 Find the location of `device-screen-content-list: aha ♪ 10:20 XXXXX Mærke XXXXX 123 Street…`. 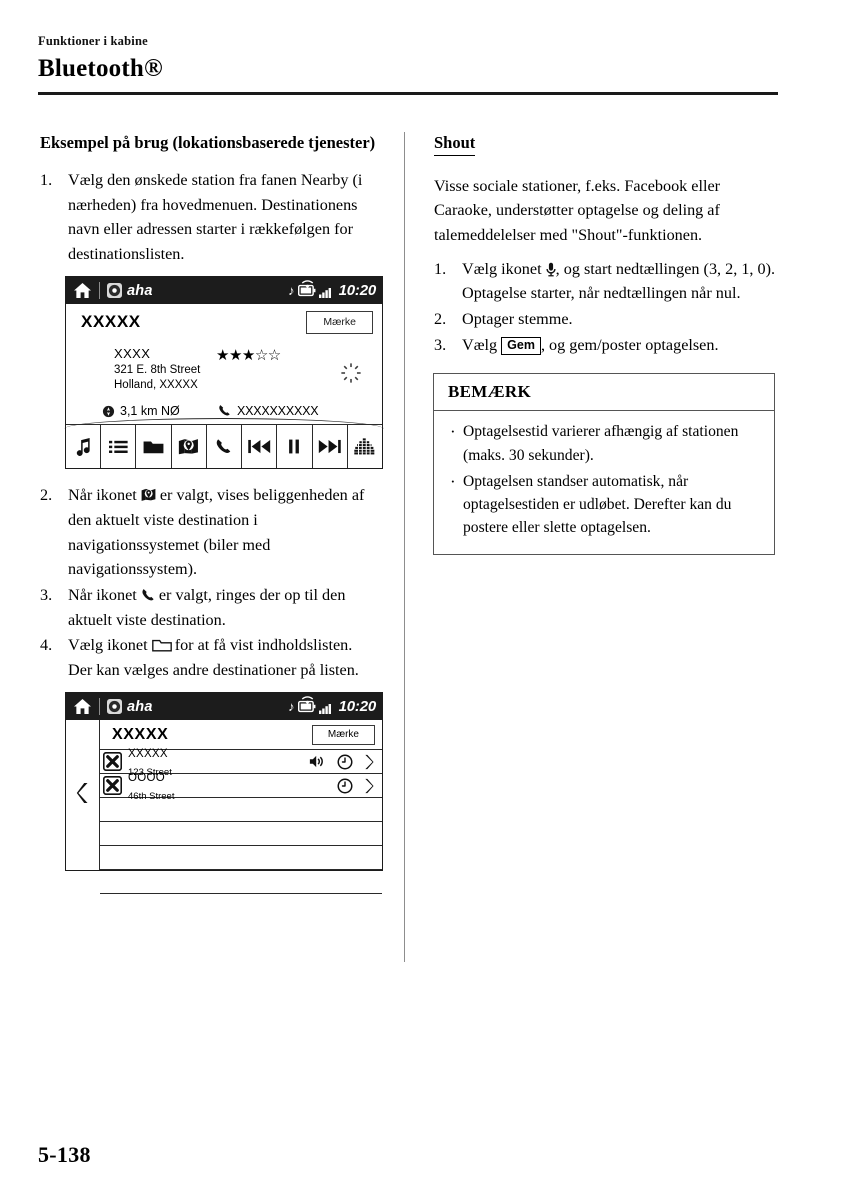

device-screen-content-list: aha ♪ 10:20 XXXXX Mærke XXXXX 123 Street… is located at coordinates (224, 793).